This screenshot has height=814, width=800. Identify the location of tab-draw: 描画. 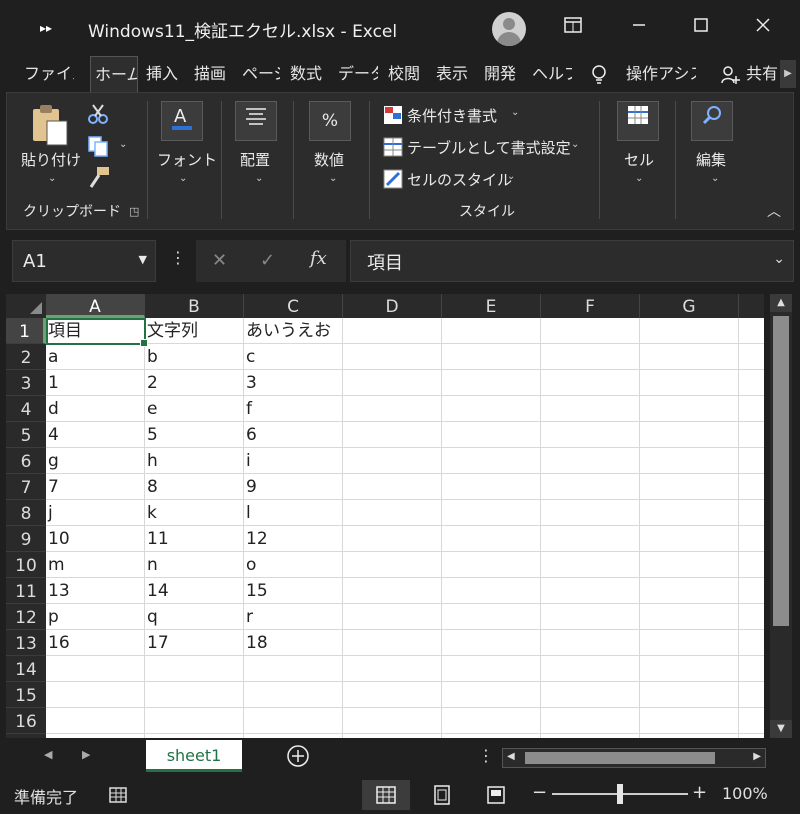
(212, 74).